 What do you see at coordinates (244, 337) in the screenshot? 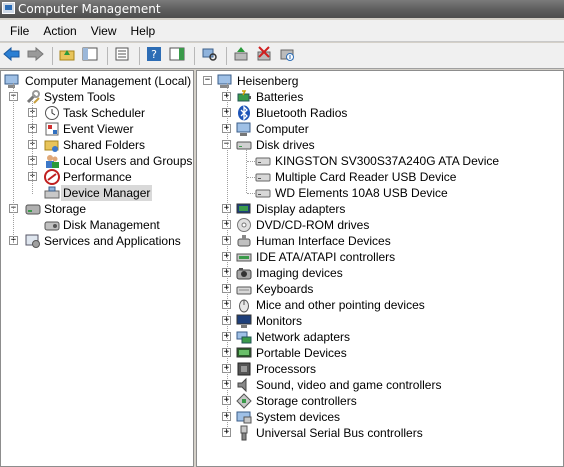
I see `network-adapters-icon` at bounding box center [244, 337].